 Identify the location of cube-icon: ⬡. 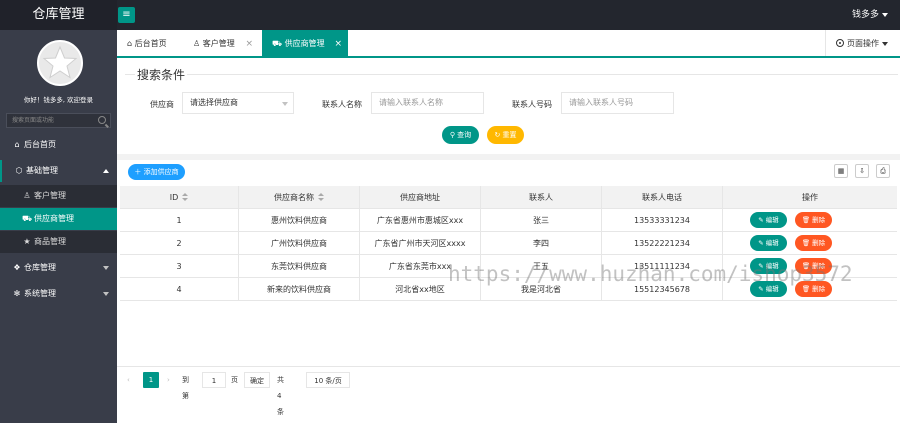
(19, 170).